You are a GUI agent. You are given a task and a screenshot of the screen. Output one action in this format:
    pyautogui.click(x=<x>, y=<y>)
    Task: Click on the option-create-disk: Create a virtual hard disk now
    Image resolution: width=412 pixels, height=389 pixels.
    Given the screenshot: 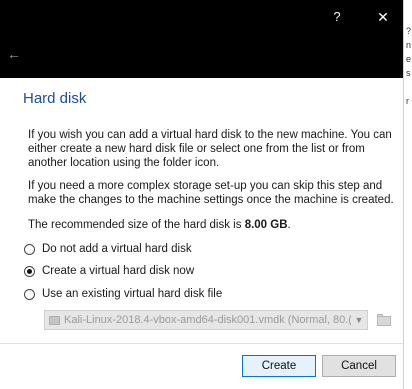 What is the action you would take?
    pyautogui.click(x=109, y=271)
    